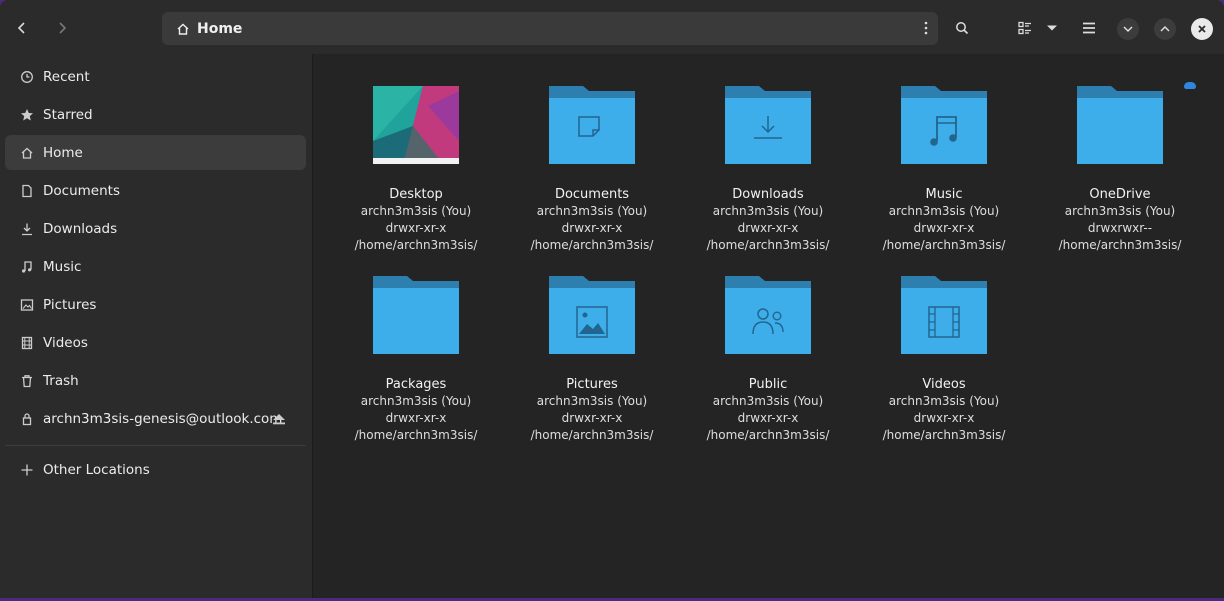  What do you see at coordinates (155, 152) in the screenshot?
I see `sidebar-item-home: Home` at bounding box center [155, 152].